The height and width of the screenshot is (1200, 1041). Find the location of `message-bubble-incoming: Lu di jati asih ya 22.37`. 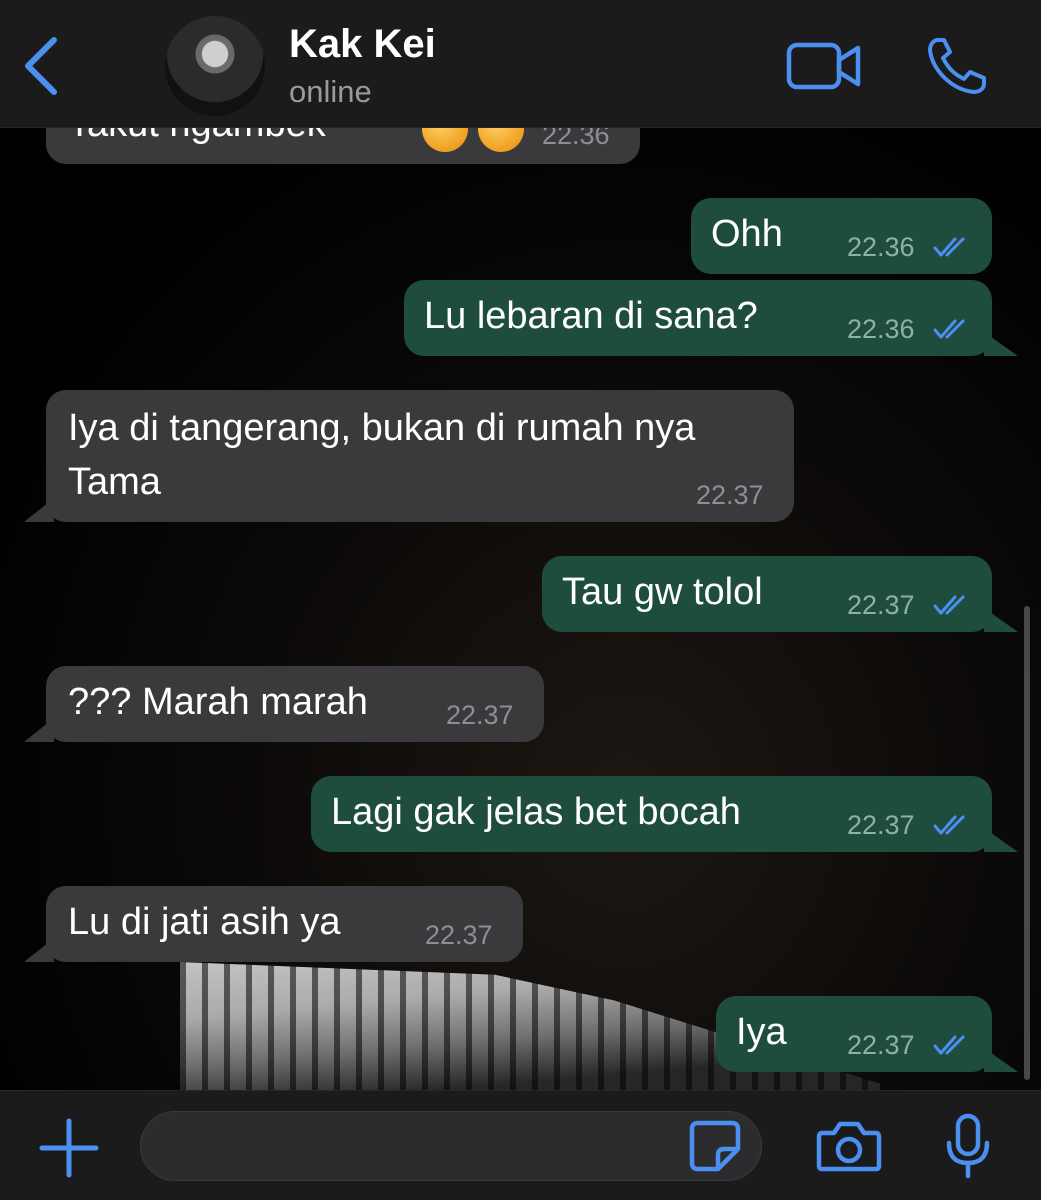

message-bubble-incoming: Lu di jati asih ya 22.37 is located at coordinates (273, 924).